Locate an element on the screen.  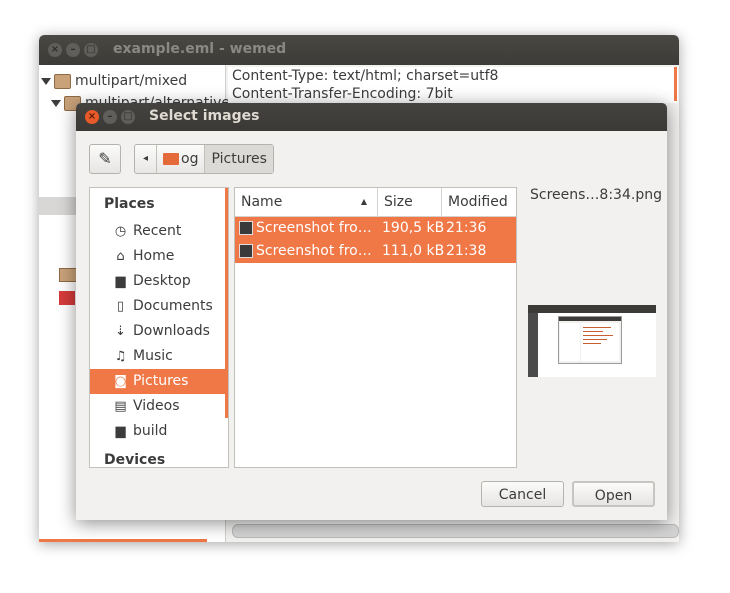
preview-filename: Screens…8:34.png is located at coordinates (596, 195).